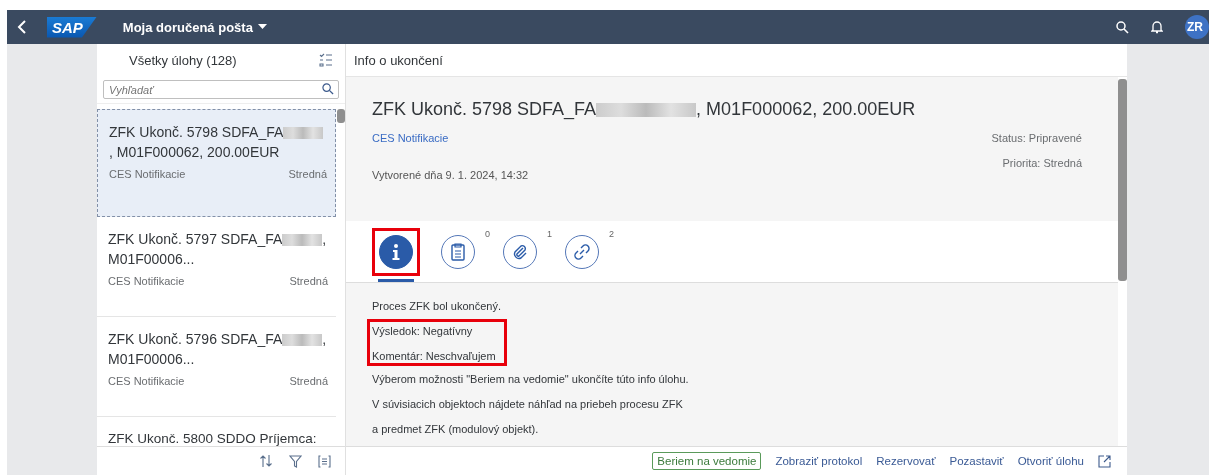 This screenshot has width=1209, height=475. Describe the element at coordinates (434, 356) in the screenshot. I see `body-text-line: Komentár: Neschvaľujem` at that location.